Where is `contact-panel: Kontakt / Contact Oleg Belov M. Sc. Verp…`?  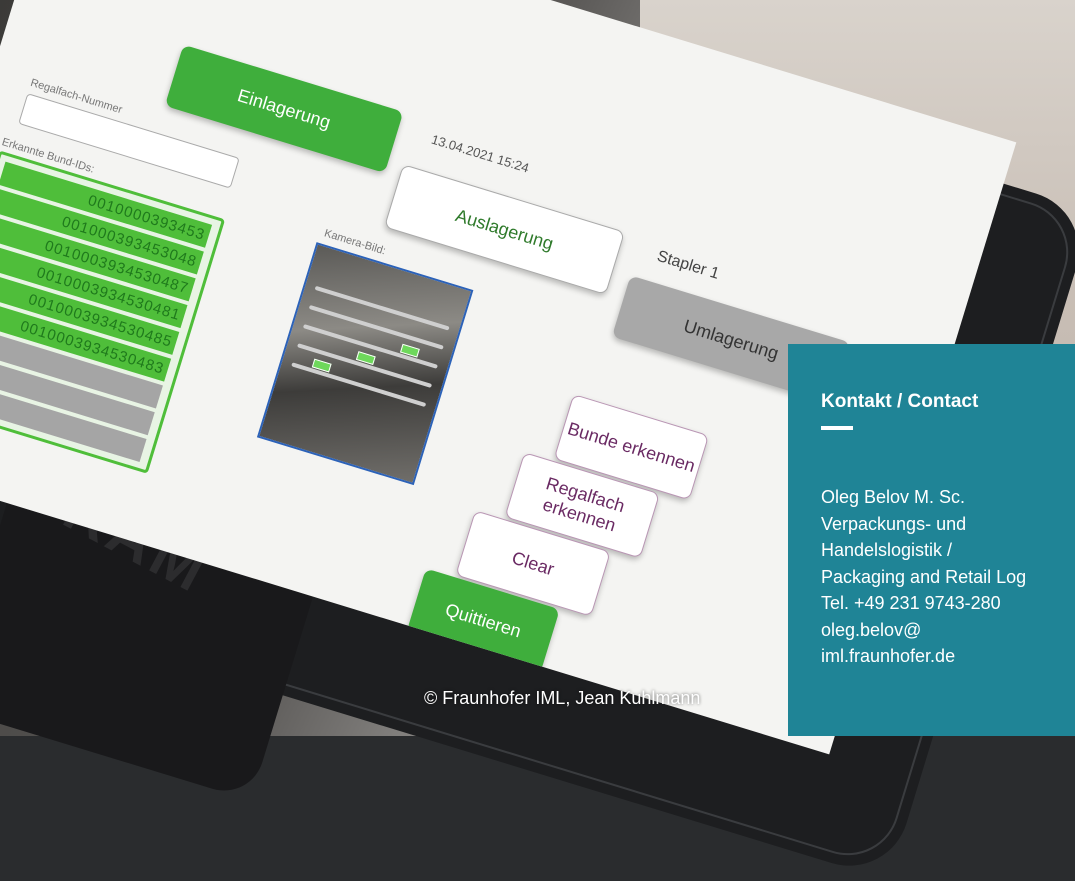
contact-panel: Kontakt / Contact Oleg Belov M. Sc. Verp… is located at coordinates (931, 540).